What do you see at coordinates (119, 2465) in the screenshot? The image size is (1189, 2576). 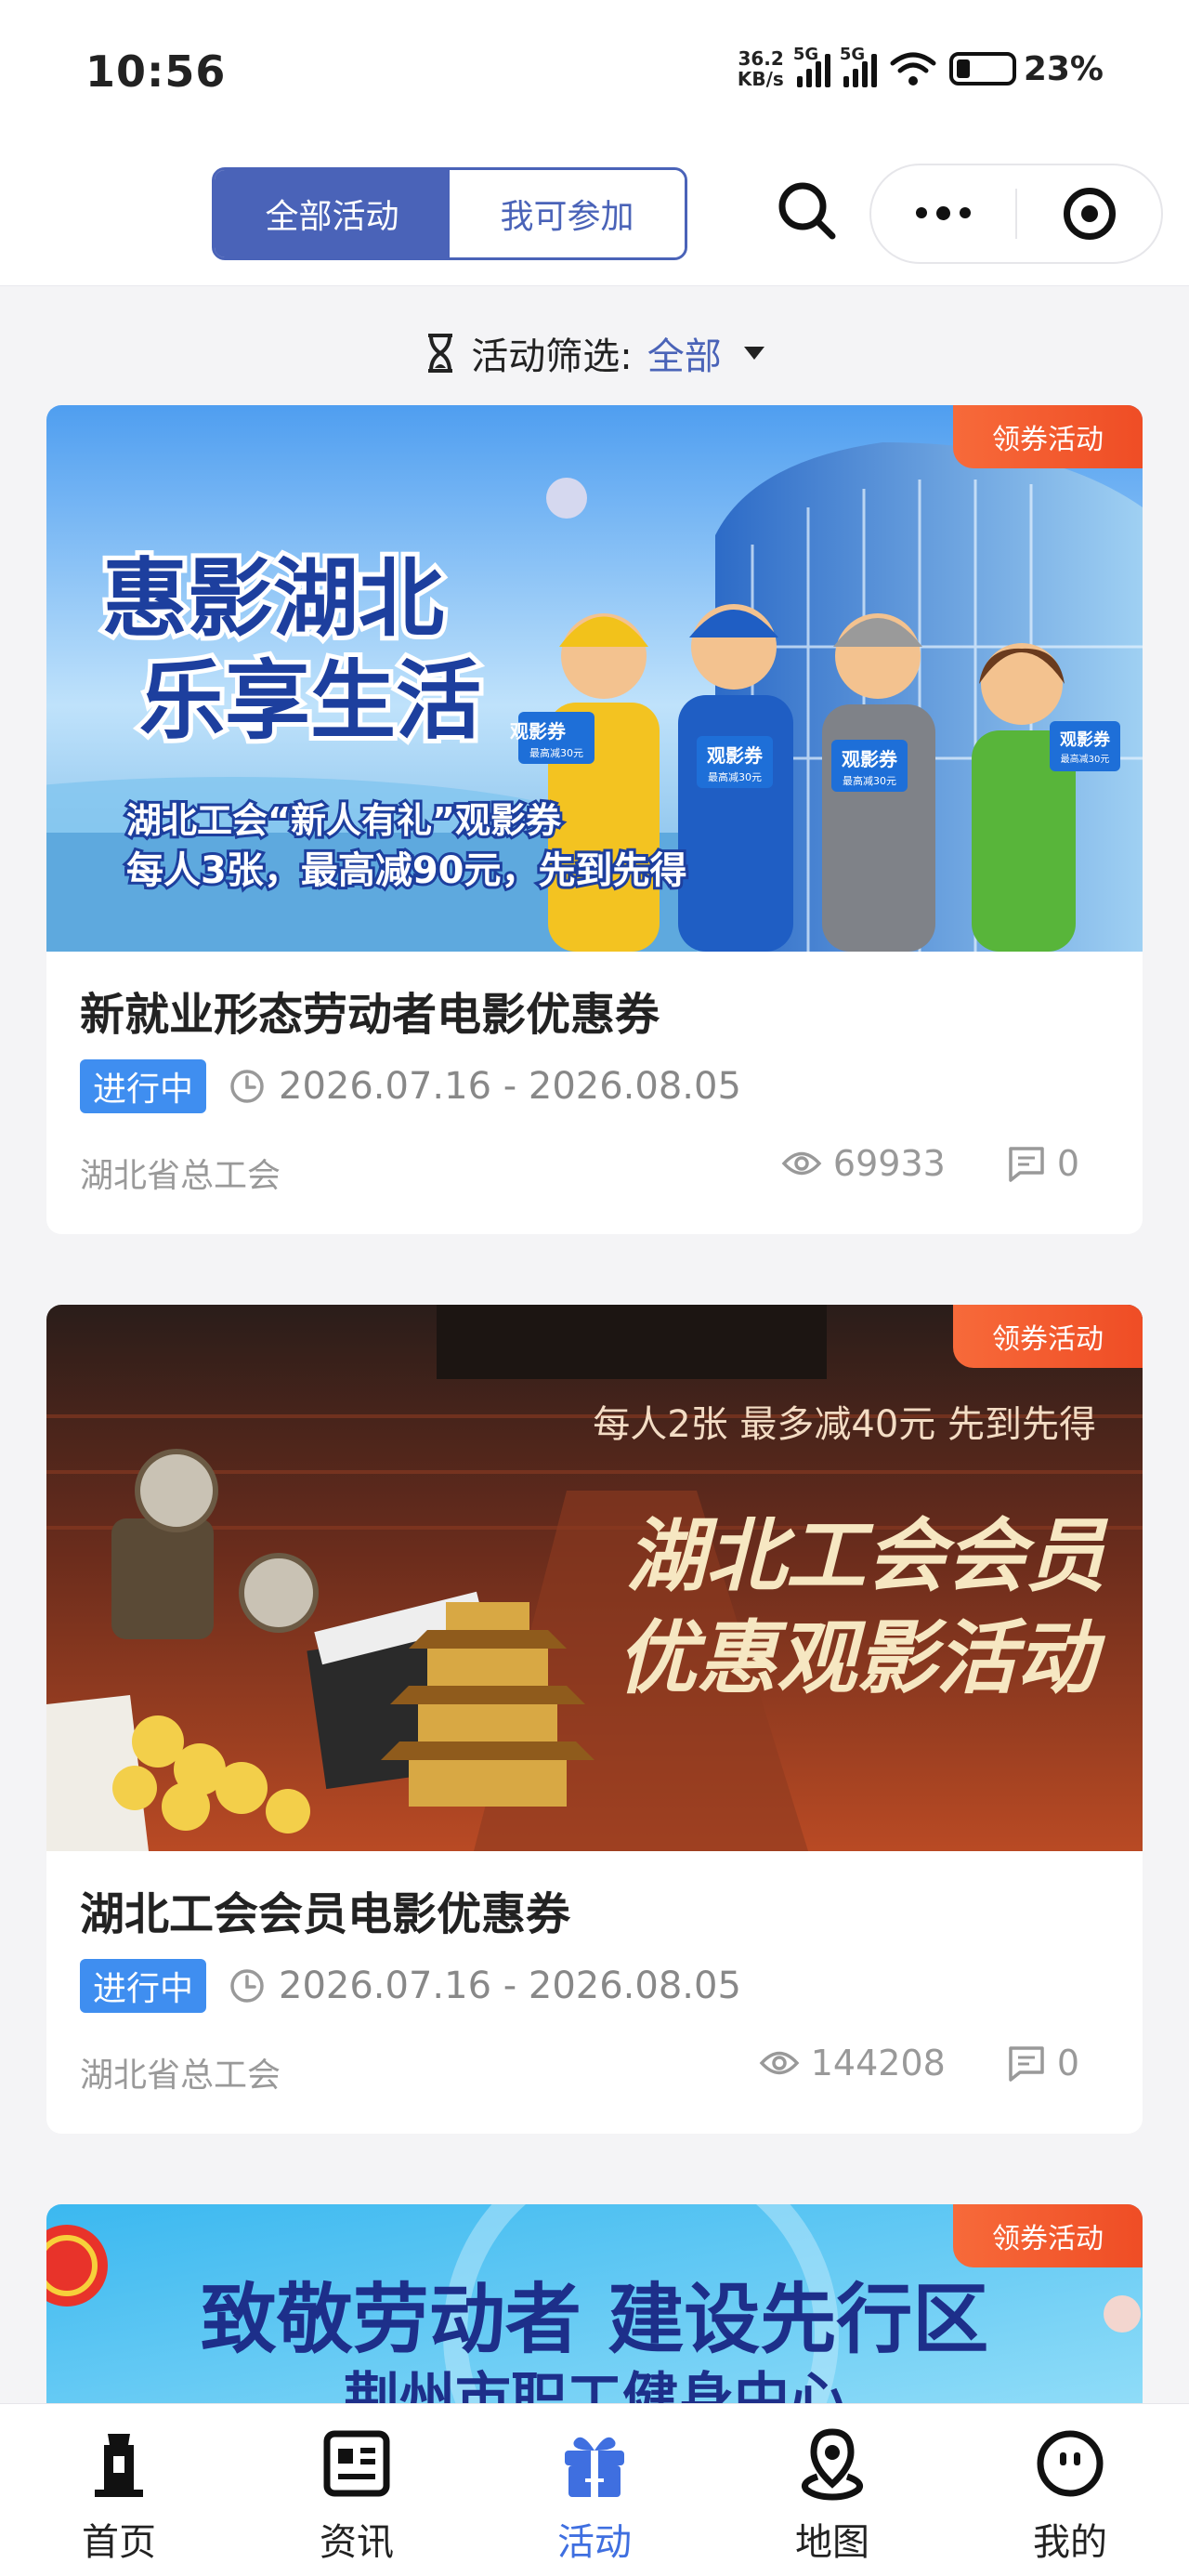 I see `home-tower-icon` at bounding box center [119, 2465].